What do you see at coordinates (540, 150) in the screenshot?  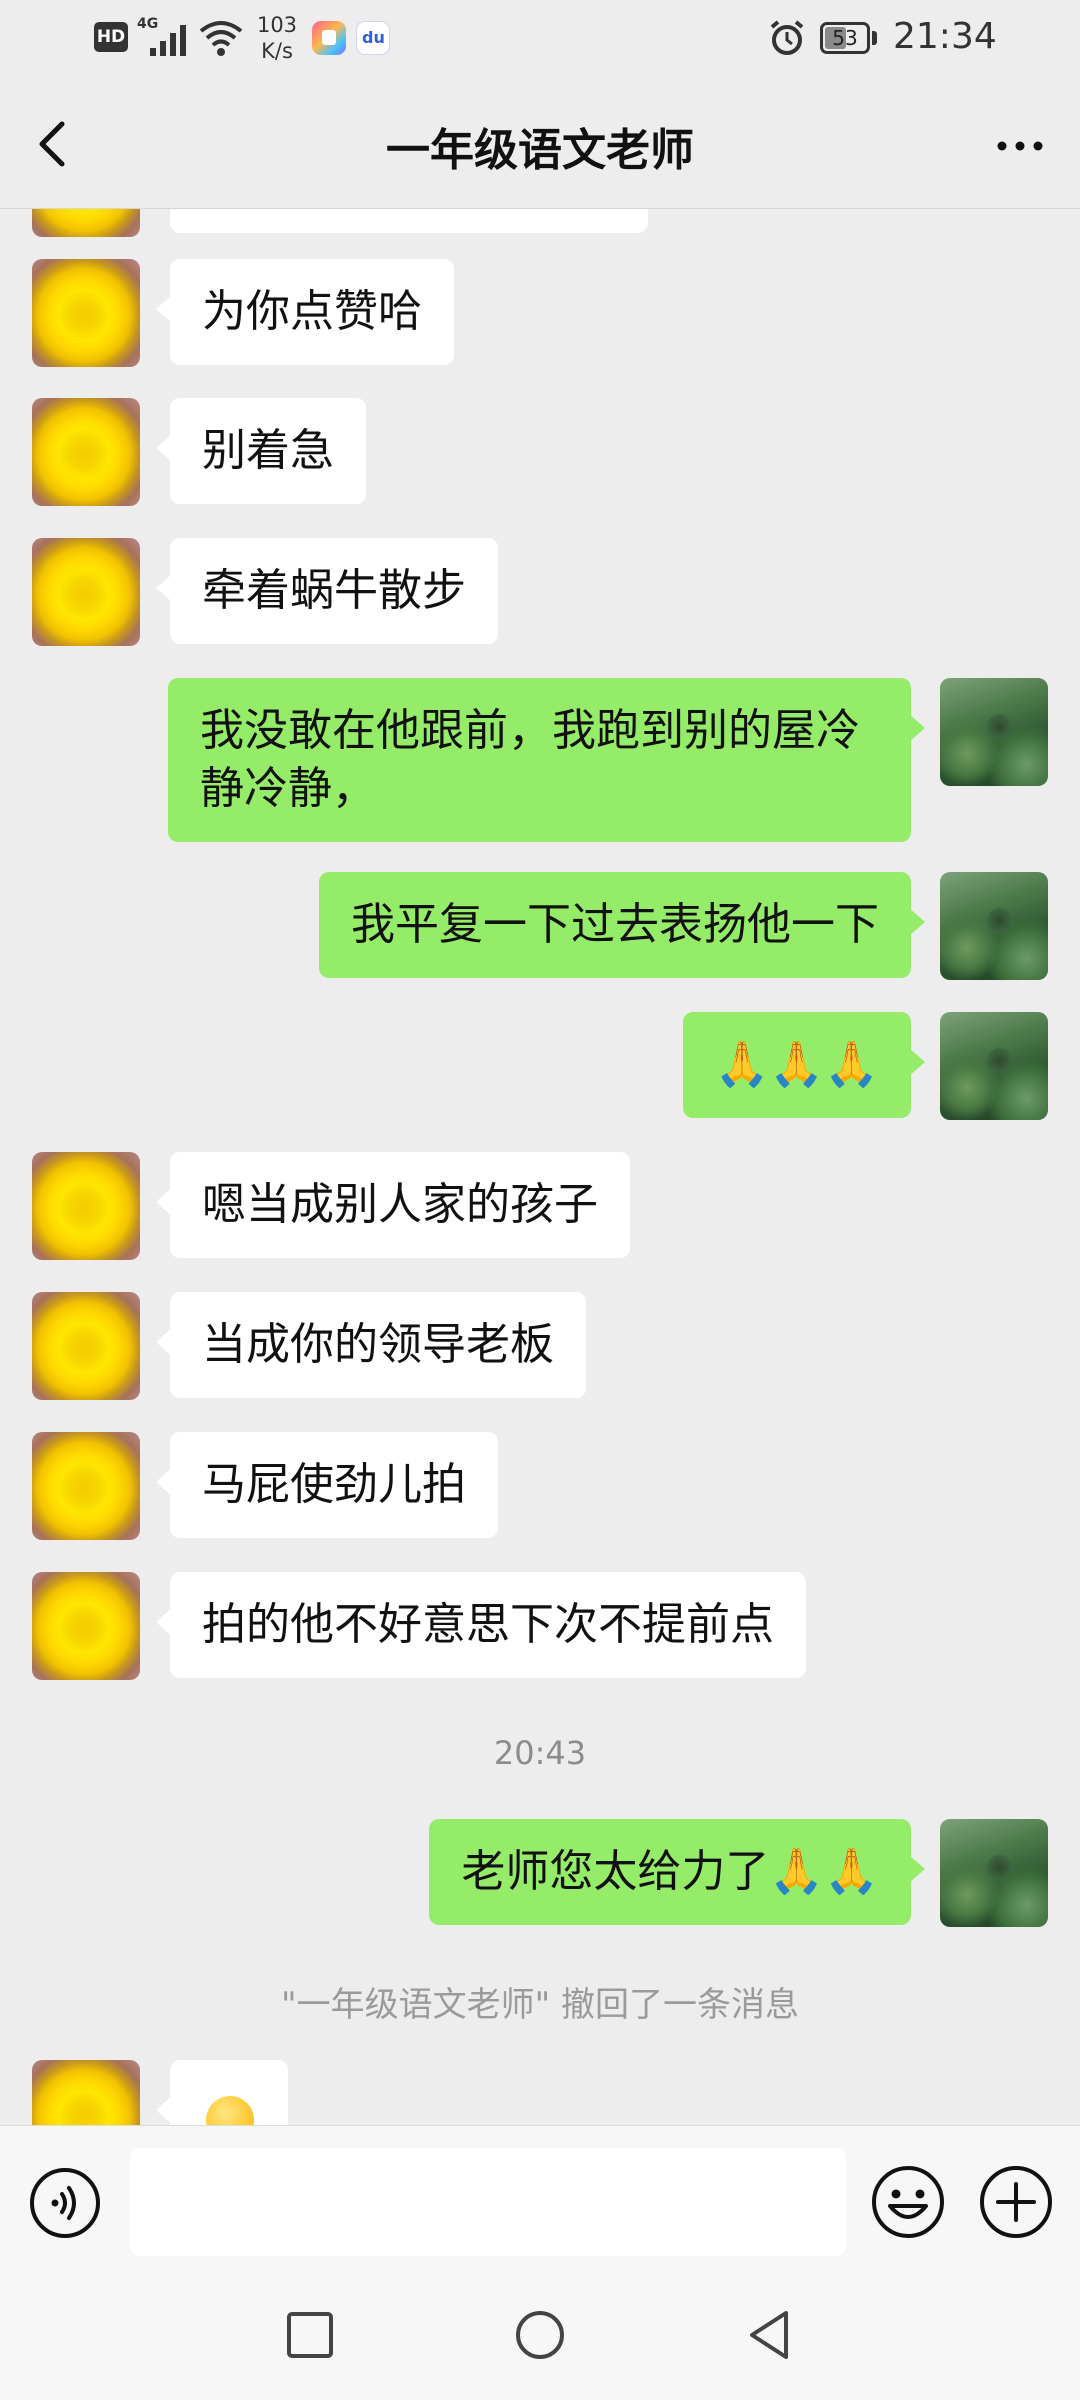 I see `chat-title: 一年级语文老师` at bounding box center [540, 150].